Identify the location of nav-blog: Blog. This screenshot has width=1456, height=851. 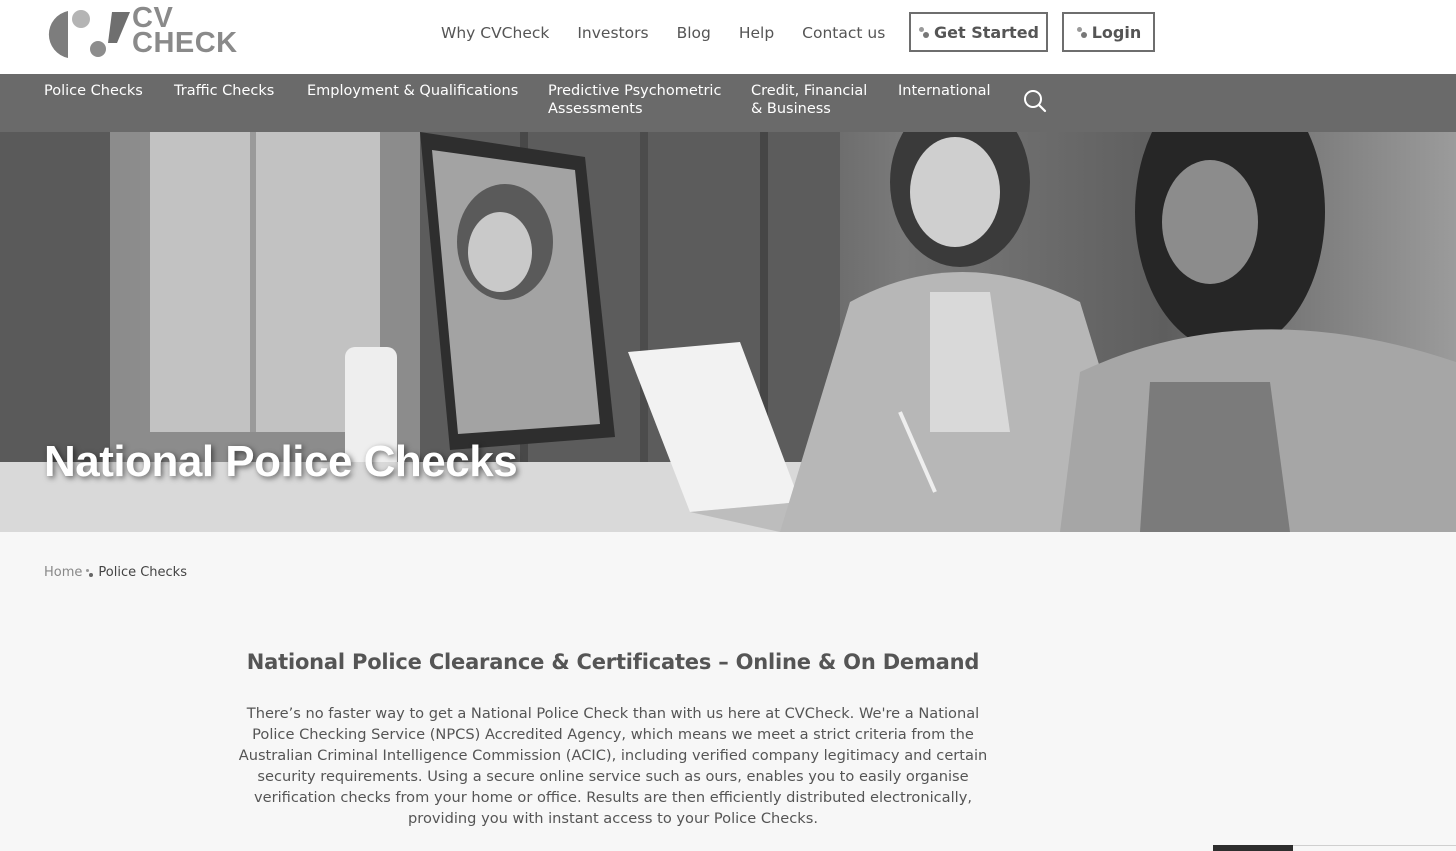
(694, 33).